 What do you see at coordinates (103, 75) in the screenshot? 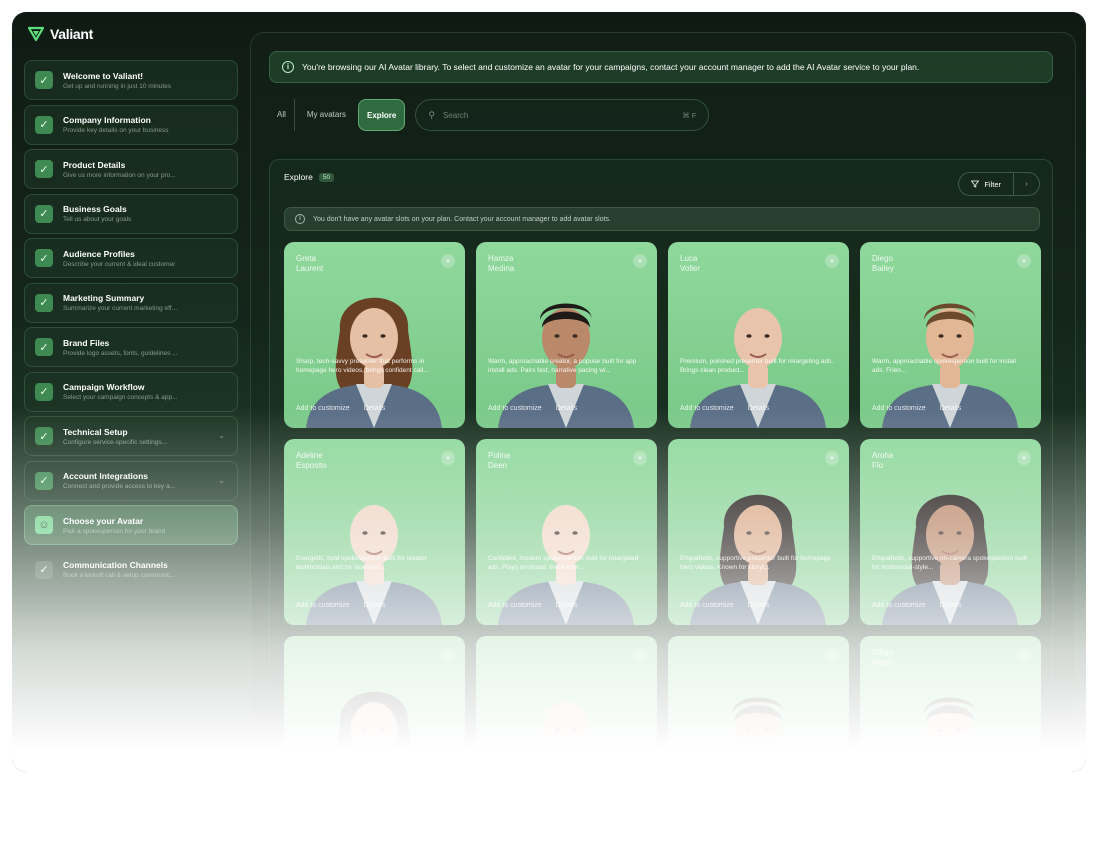
I see `sidebar-step-title: Welcome to Valiant!` at bounding box center [103, 75].